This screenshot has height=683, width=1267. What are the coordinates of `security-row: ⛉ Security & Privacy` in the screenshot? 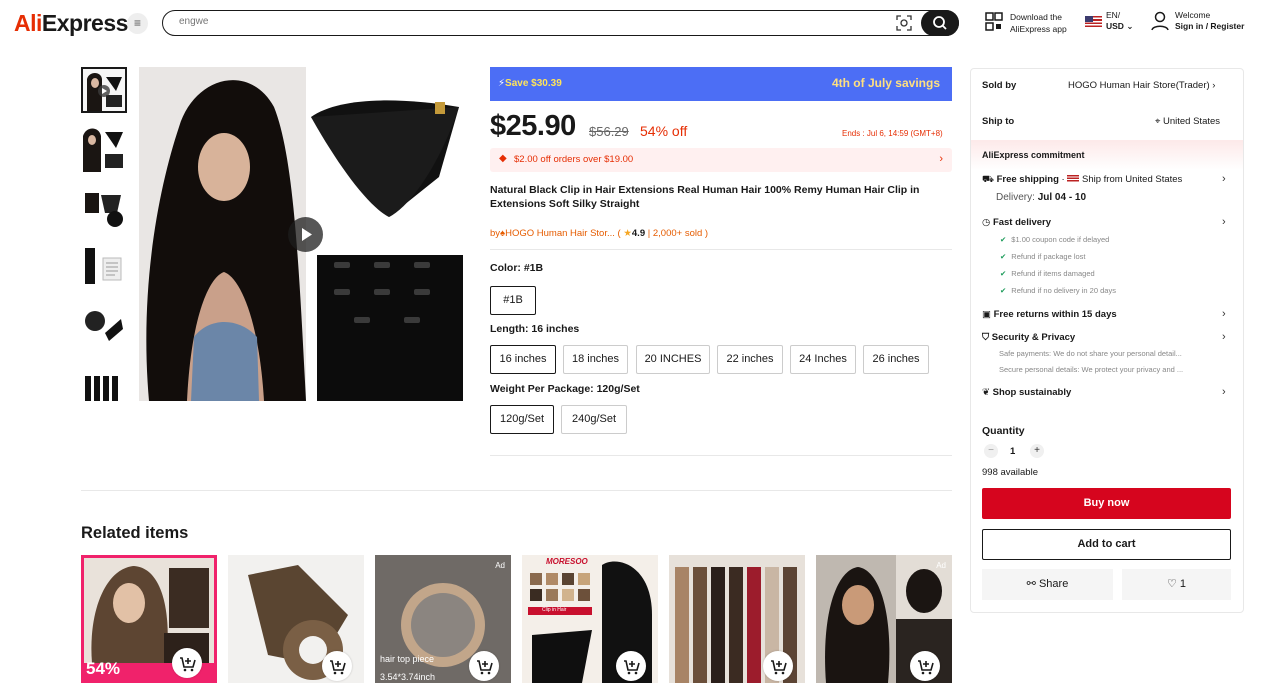 It's located at (1028, 337).